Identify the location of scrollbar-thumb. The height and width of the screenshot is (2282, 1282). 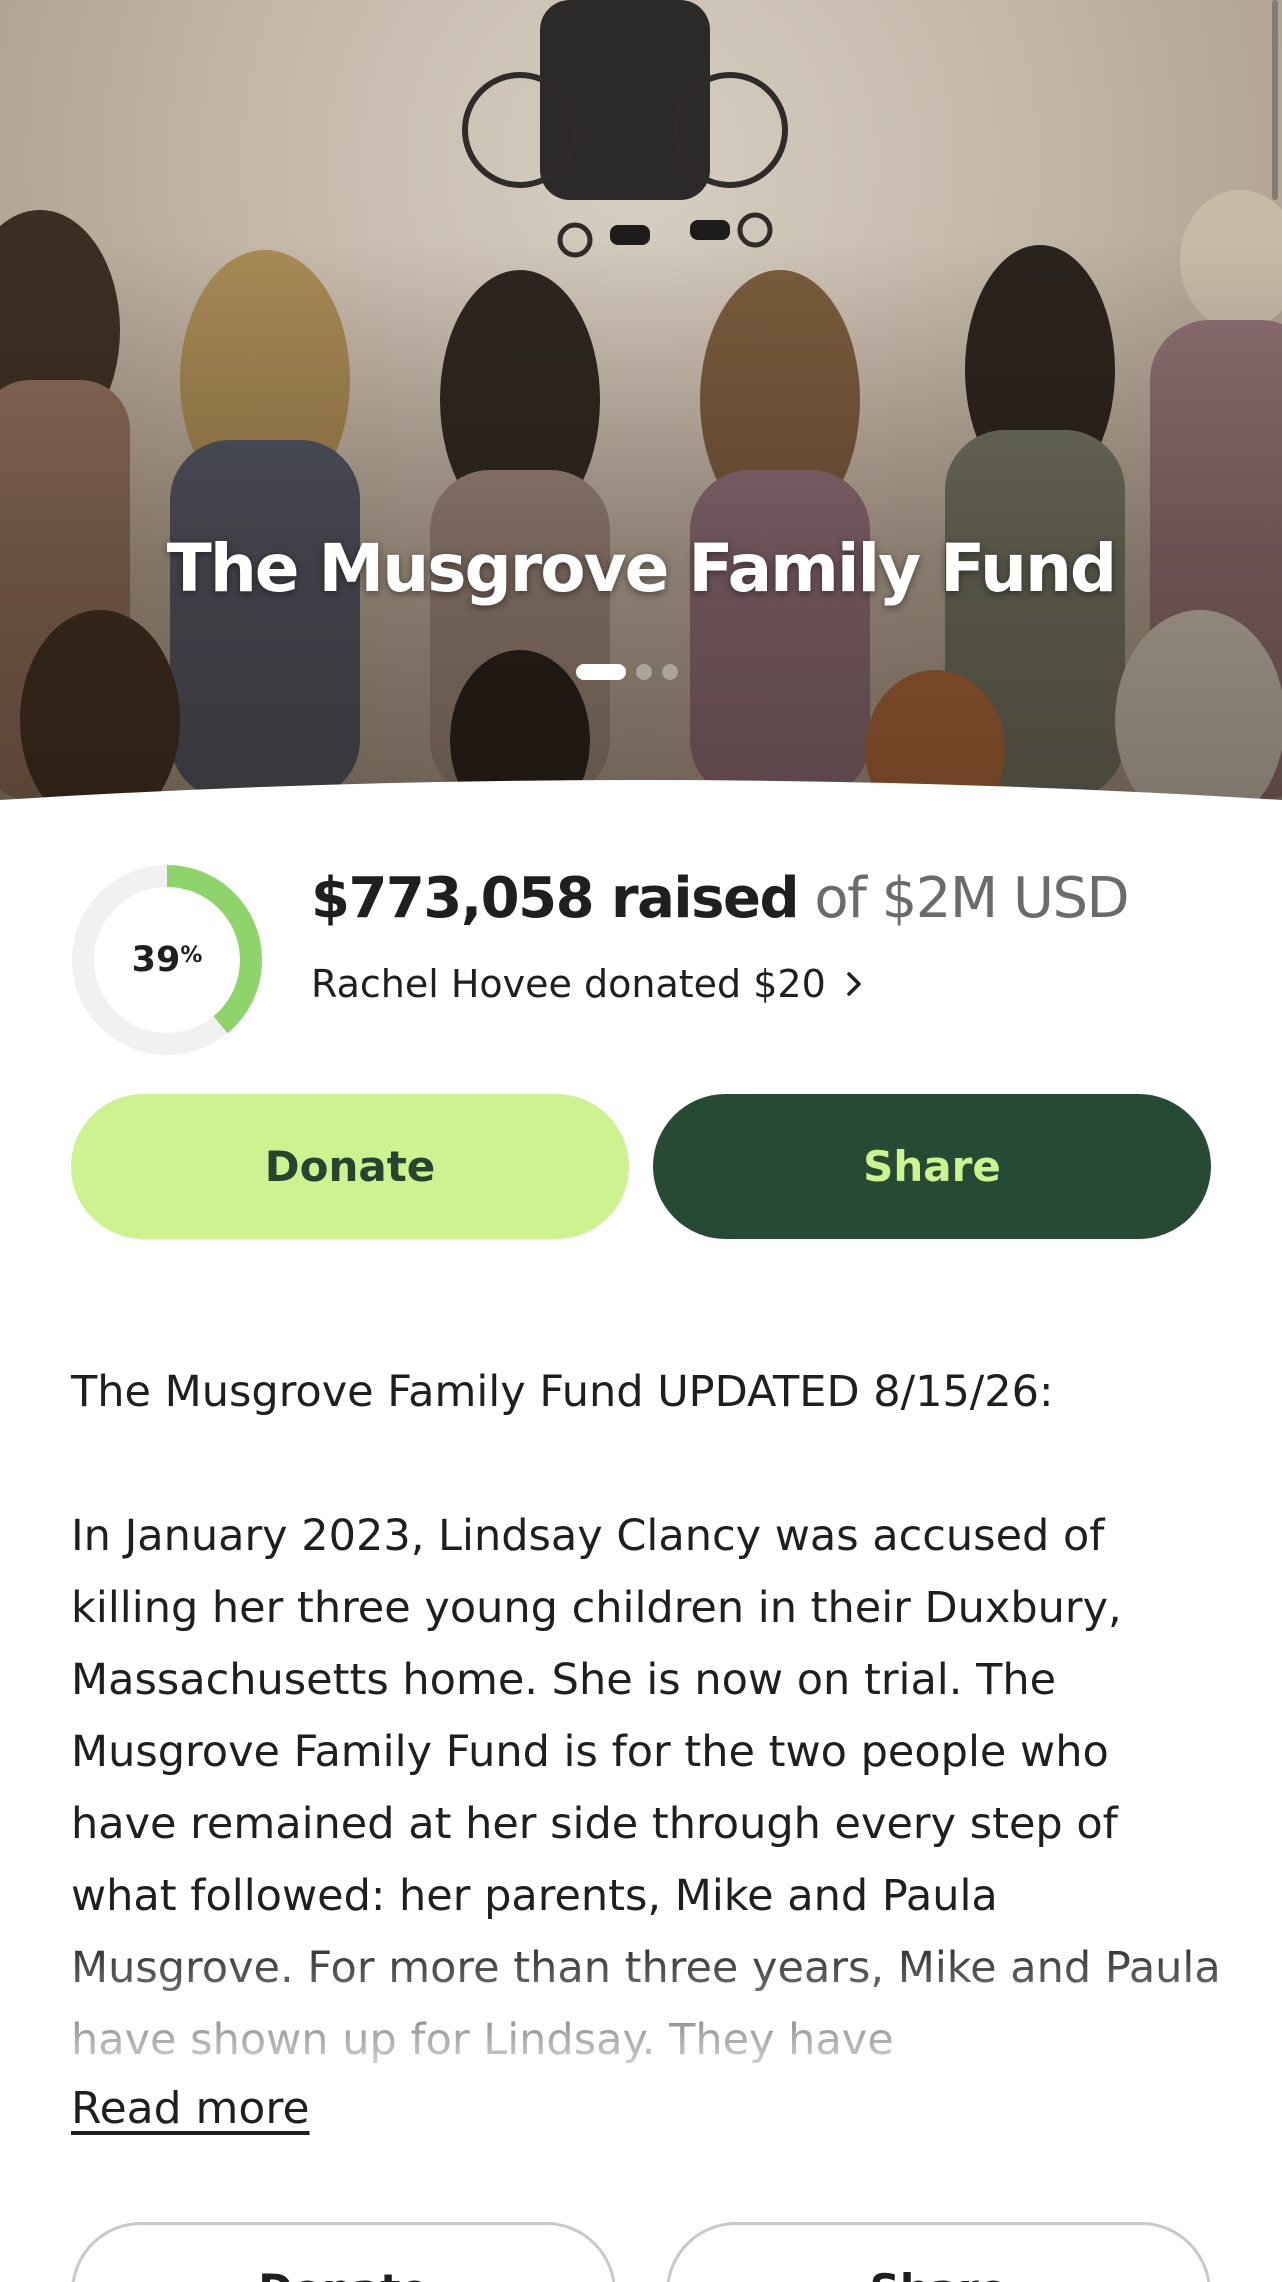
(1275, 100).